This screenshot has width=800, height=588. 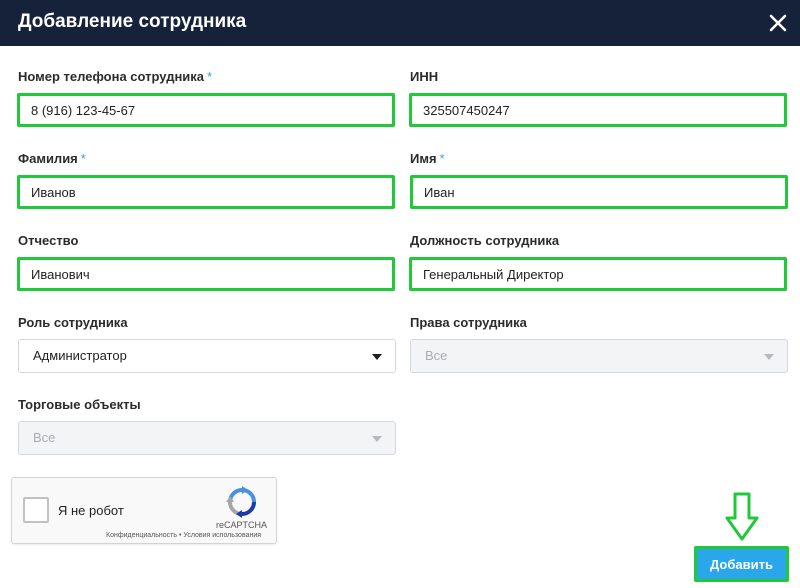 What do you see at coordinates (436, 355) in the screenshot?
I see `rights-select-value: Все` at bounding box center [436, 355].